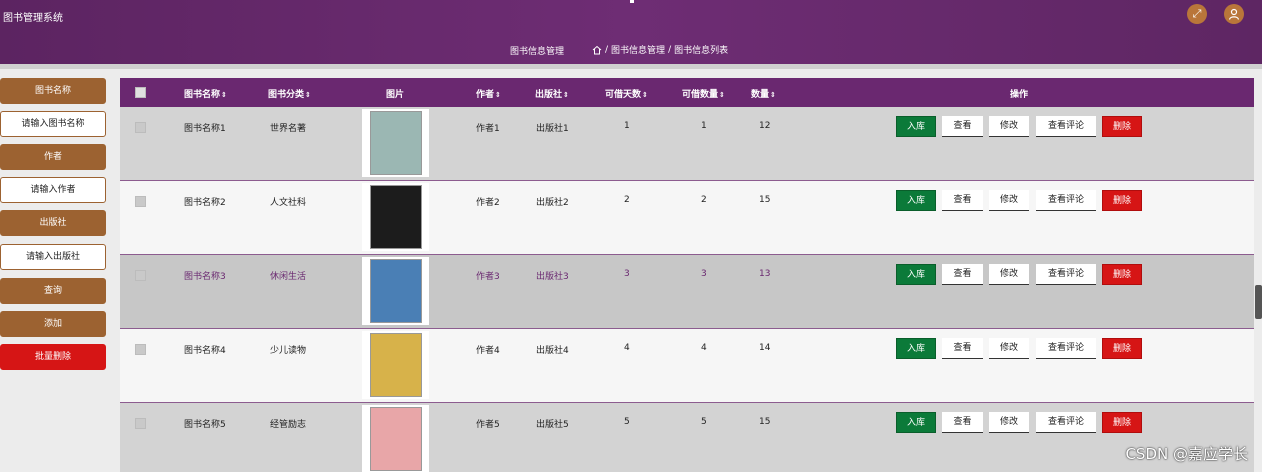 The height and width of the screenshot is (472, 1262). I want to click on cell-borrow-qty: 1, so click(704, 126).